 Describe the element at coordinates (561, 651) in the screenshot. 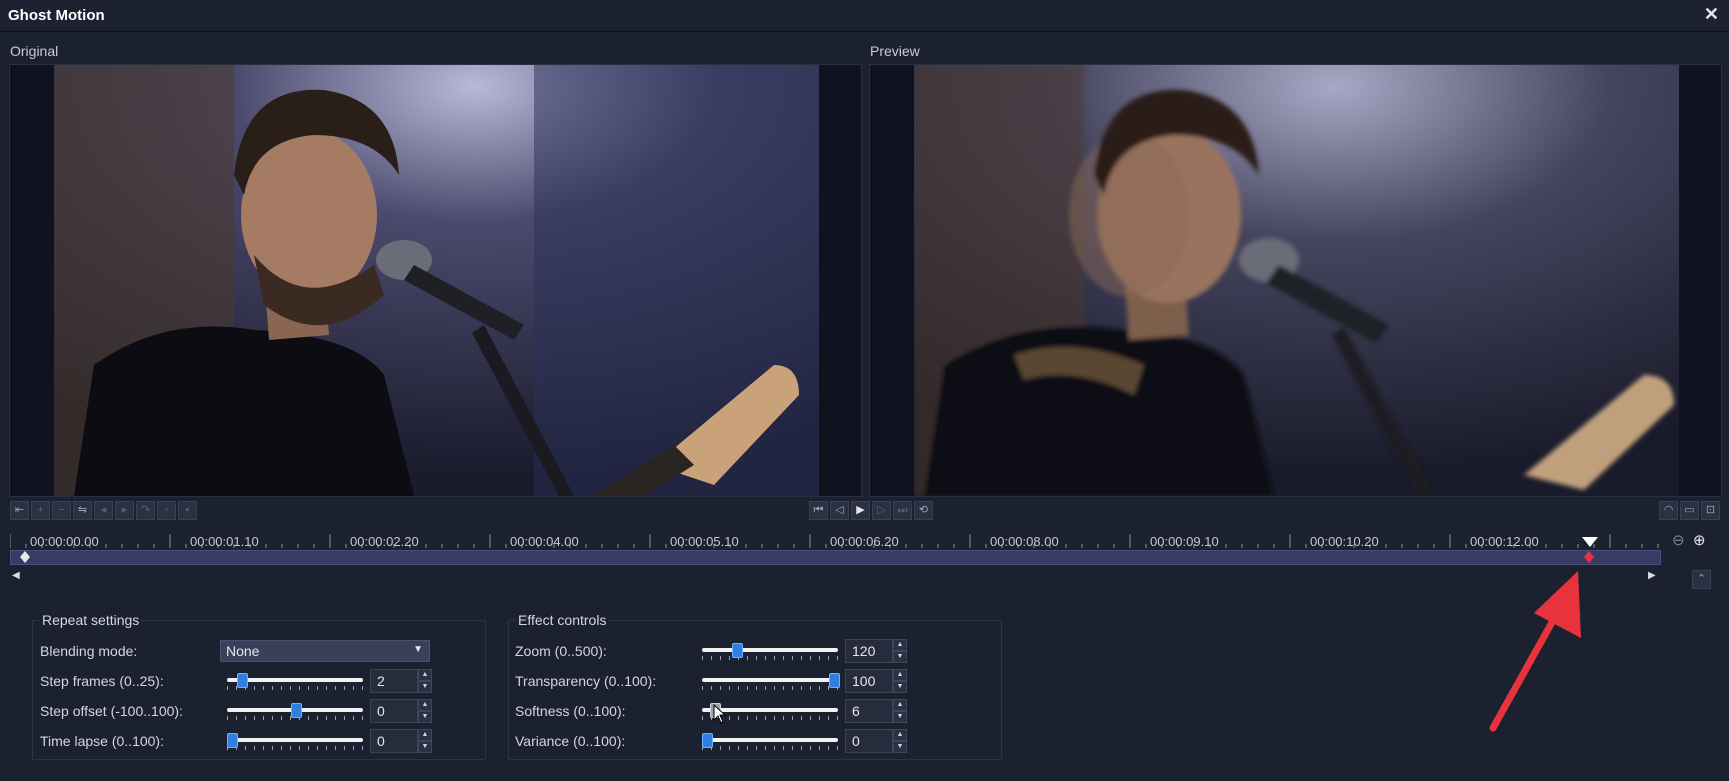

I see `zoom-label: Zoom (0..500):` at that location.